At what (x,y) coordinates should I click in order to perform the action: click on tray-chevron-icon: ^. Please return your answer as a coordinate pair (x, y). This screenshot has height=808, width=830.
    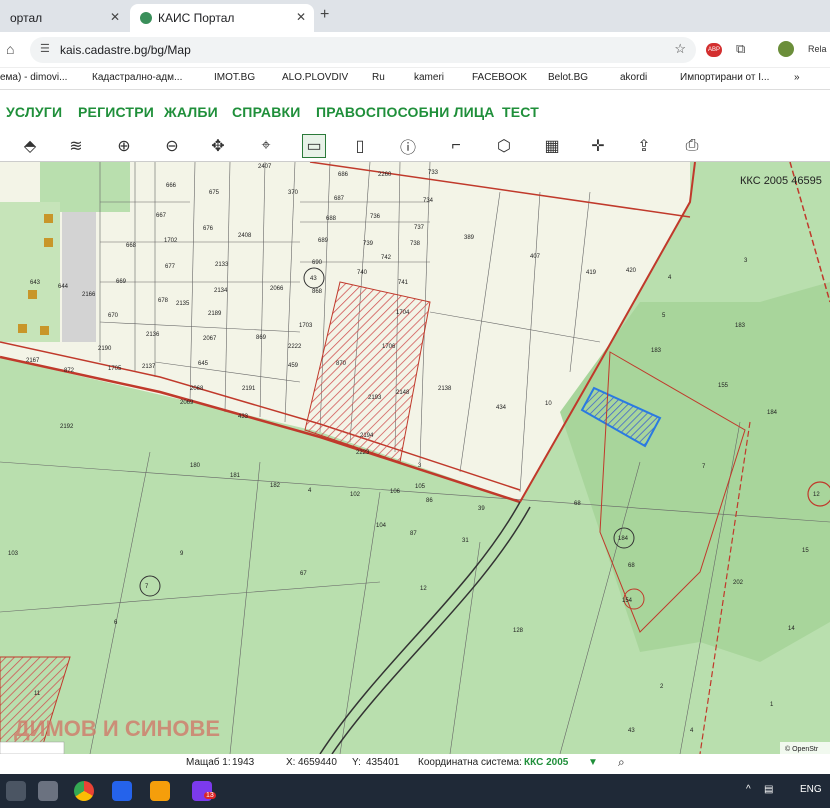
    Looking at the image, I should click on (748, 789).